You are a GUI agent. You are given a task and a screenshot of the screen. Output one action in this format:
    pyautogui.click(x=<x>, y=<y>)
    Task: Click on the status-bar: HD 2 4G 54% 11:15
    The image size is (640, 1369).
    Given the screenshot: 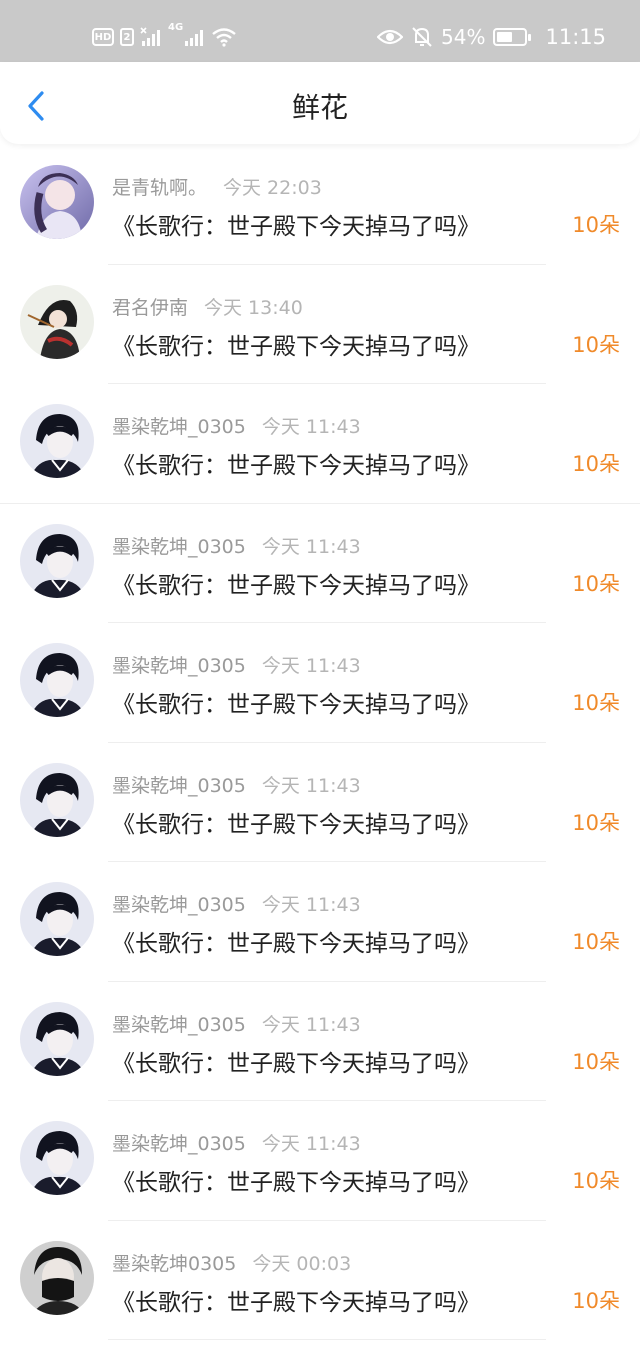 What is the action you would take?
    pyautogui.click(x=320, y=31)
    